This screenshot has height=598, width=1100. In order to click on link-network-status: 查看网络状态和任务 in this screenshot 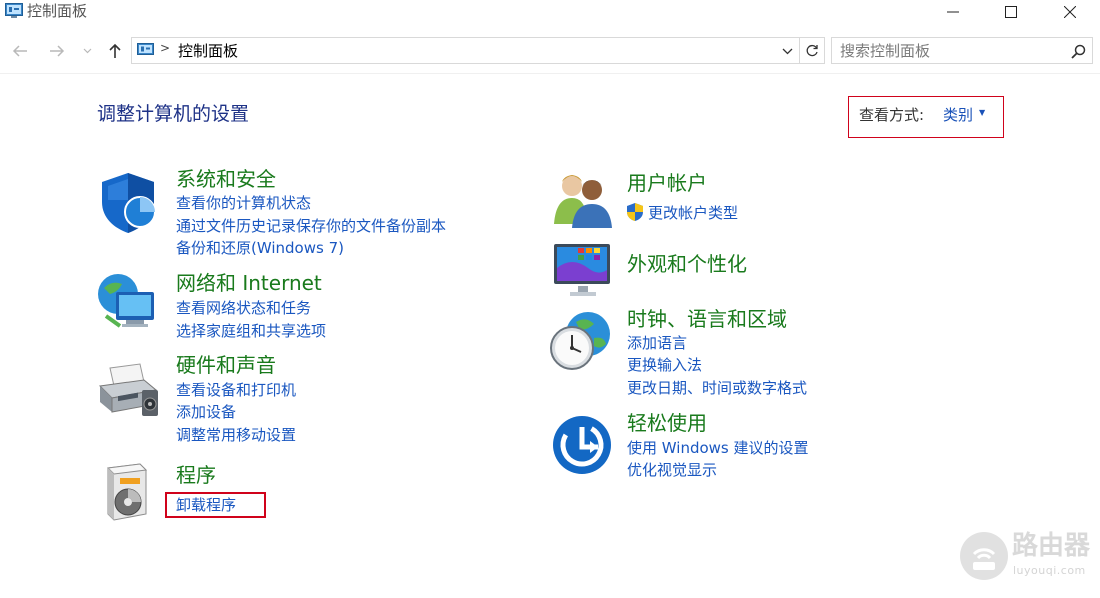, I will do `click(243, 308)`.